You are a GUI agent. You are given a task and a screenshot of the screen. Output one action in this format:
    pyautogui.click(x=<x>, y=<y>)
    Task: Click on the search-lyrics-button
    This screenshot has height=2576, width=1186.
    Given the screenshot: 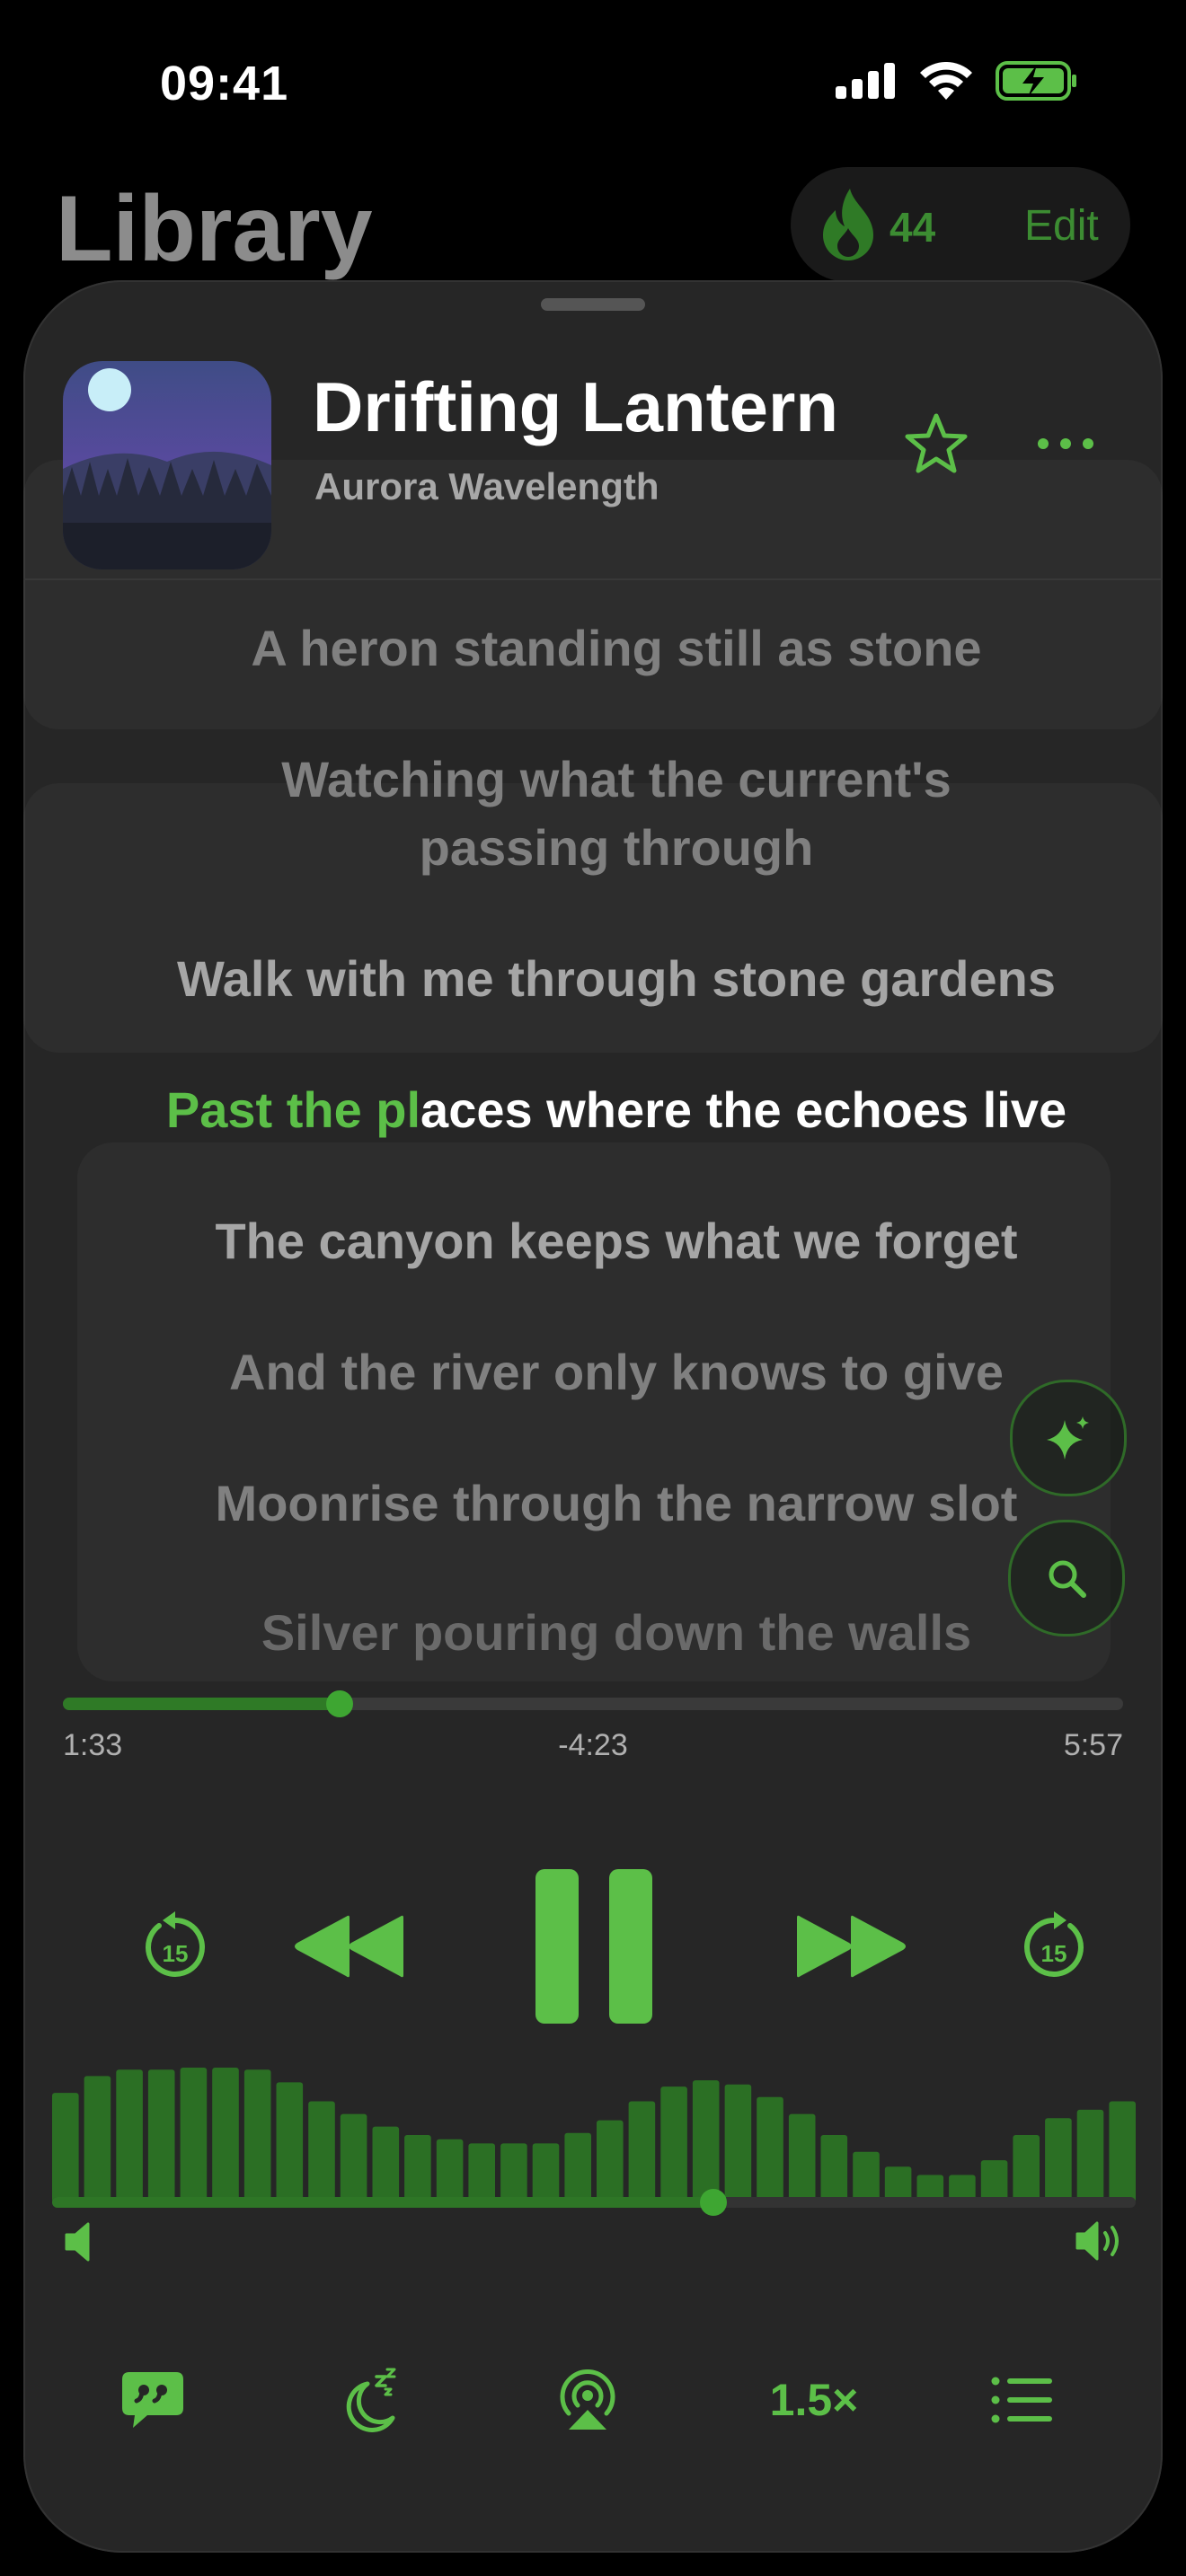 What is the action you would take?
    pyautogui.click(x=1066, y=1578)
    